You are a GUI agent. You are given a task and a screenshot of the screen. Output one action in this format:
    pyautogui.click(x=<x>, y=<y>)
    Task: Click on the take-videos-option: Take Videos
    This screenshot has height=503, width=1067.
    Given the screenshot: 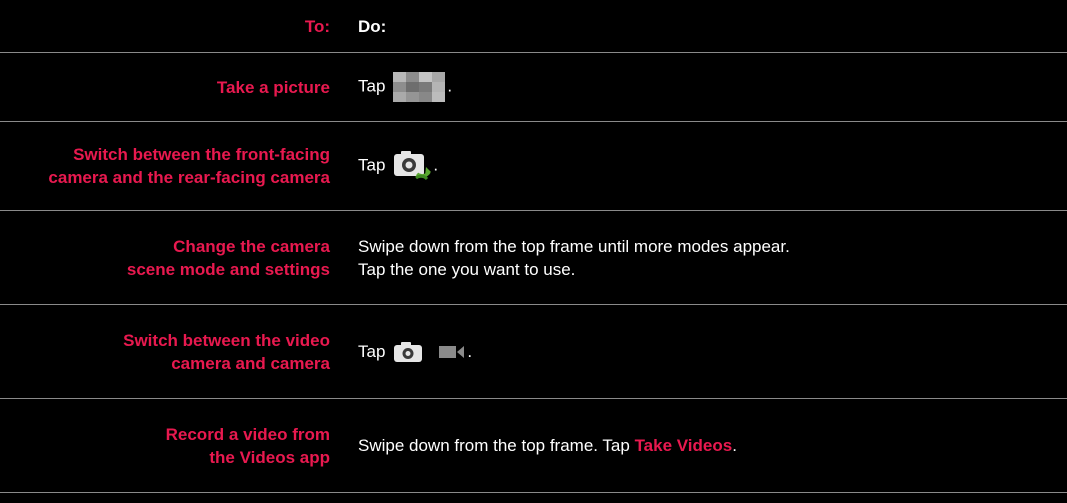 What is the action you would take?
    pyautogui.click(x=683, y=445)
    